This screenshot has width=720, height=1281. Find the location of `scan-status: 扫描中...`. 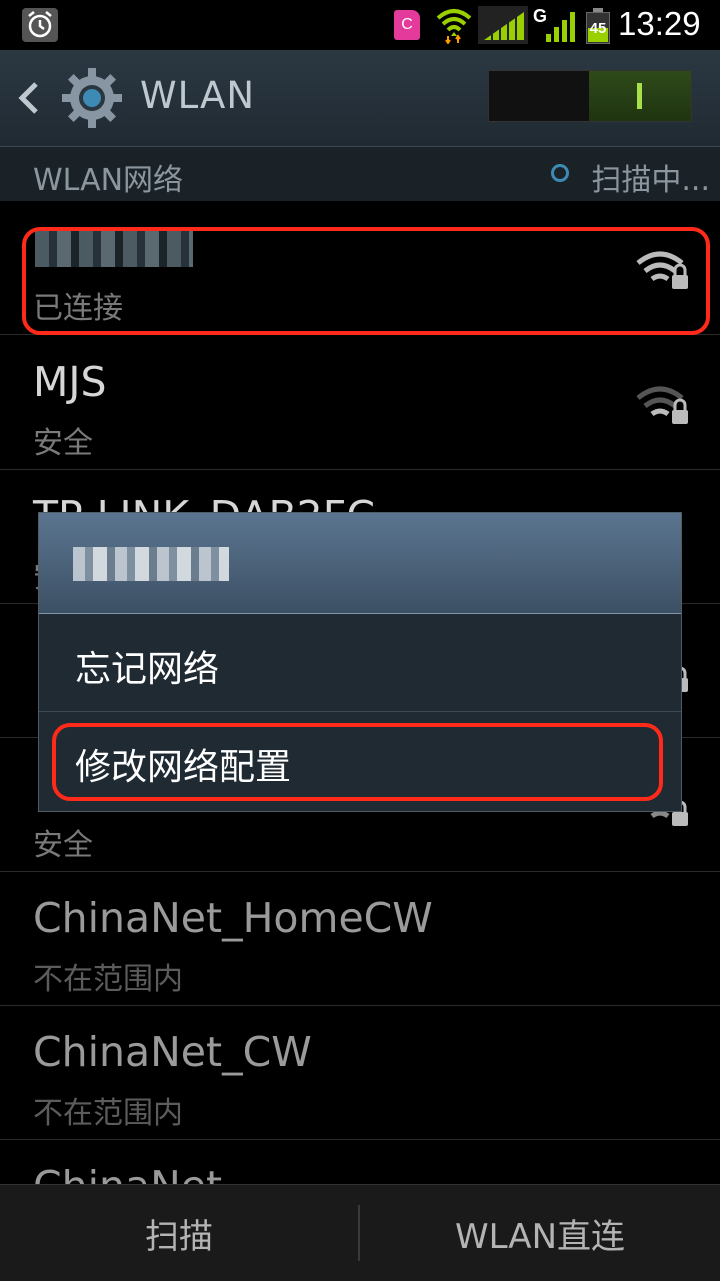

scan-status: 扫描中... is located at coordinates (650, 180).